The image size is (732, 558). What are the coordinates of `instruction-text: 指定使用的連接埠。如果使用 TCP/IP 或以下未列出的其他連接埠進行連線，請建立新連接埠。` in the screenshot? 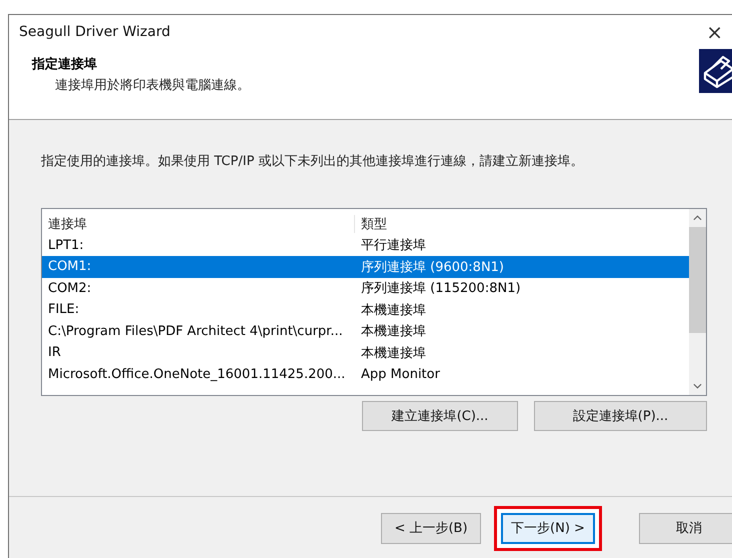 It's located at (312, 161).